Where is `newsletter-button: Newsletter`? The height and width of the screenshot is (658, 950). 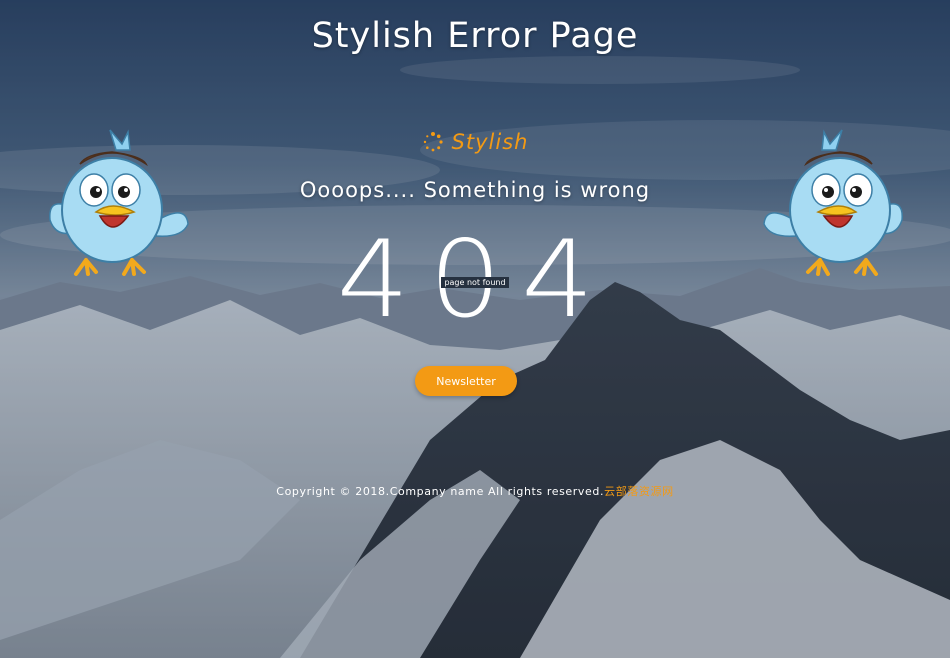 newsletter-button: Newsletter is located at coordinates (466, 381).